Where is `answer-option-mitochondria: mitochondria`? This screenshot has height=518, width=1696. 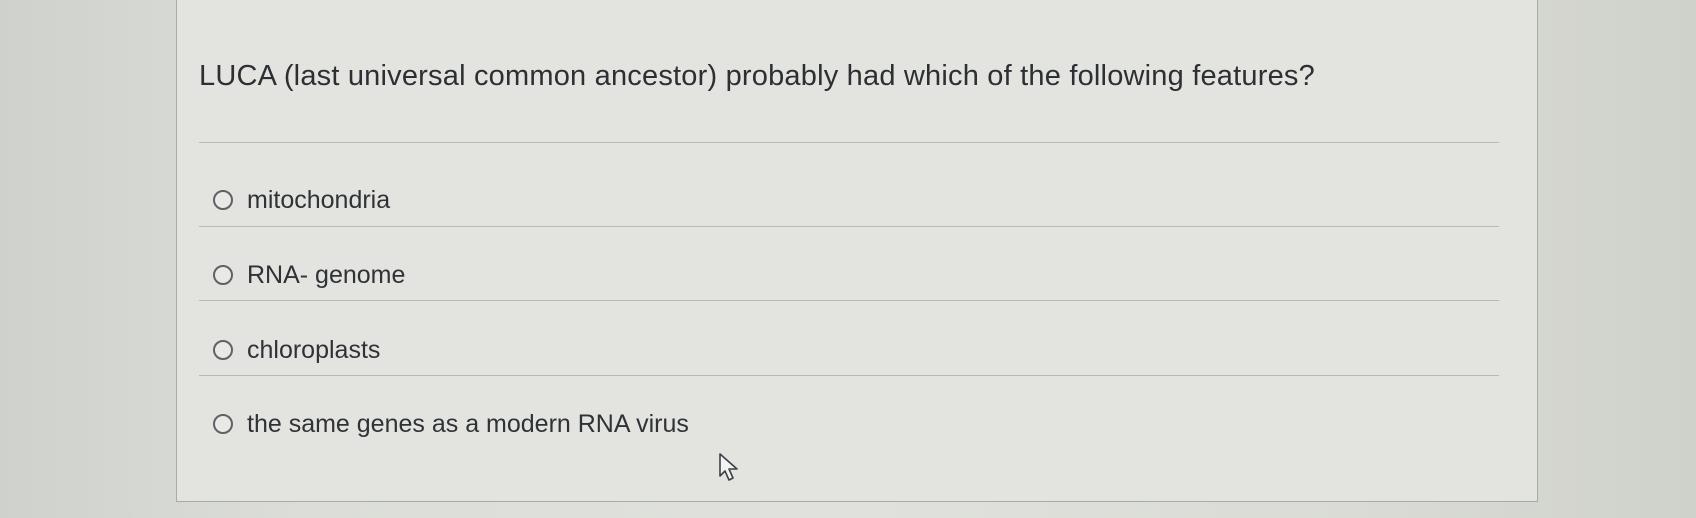 answer-option-mitochondria: mitochondria is located at coordinates (301, 200).